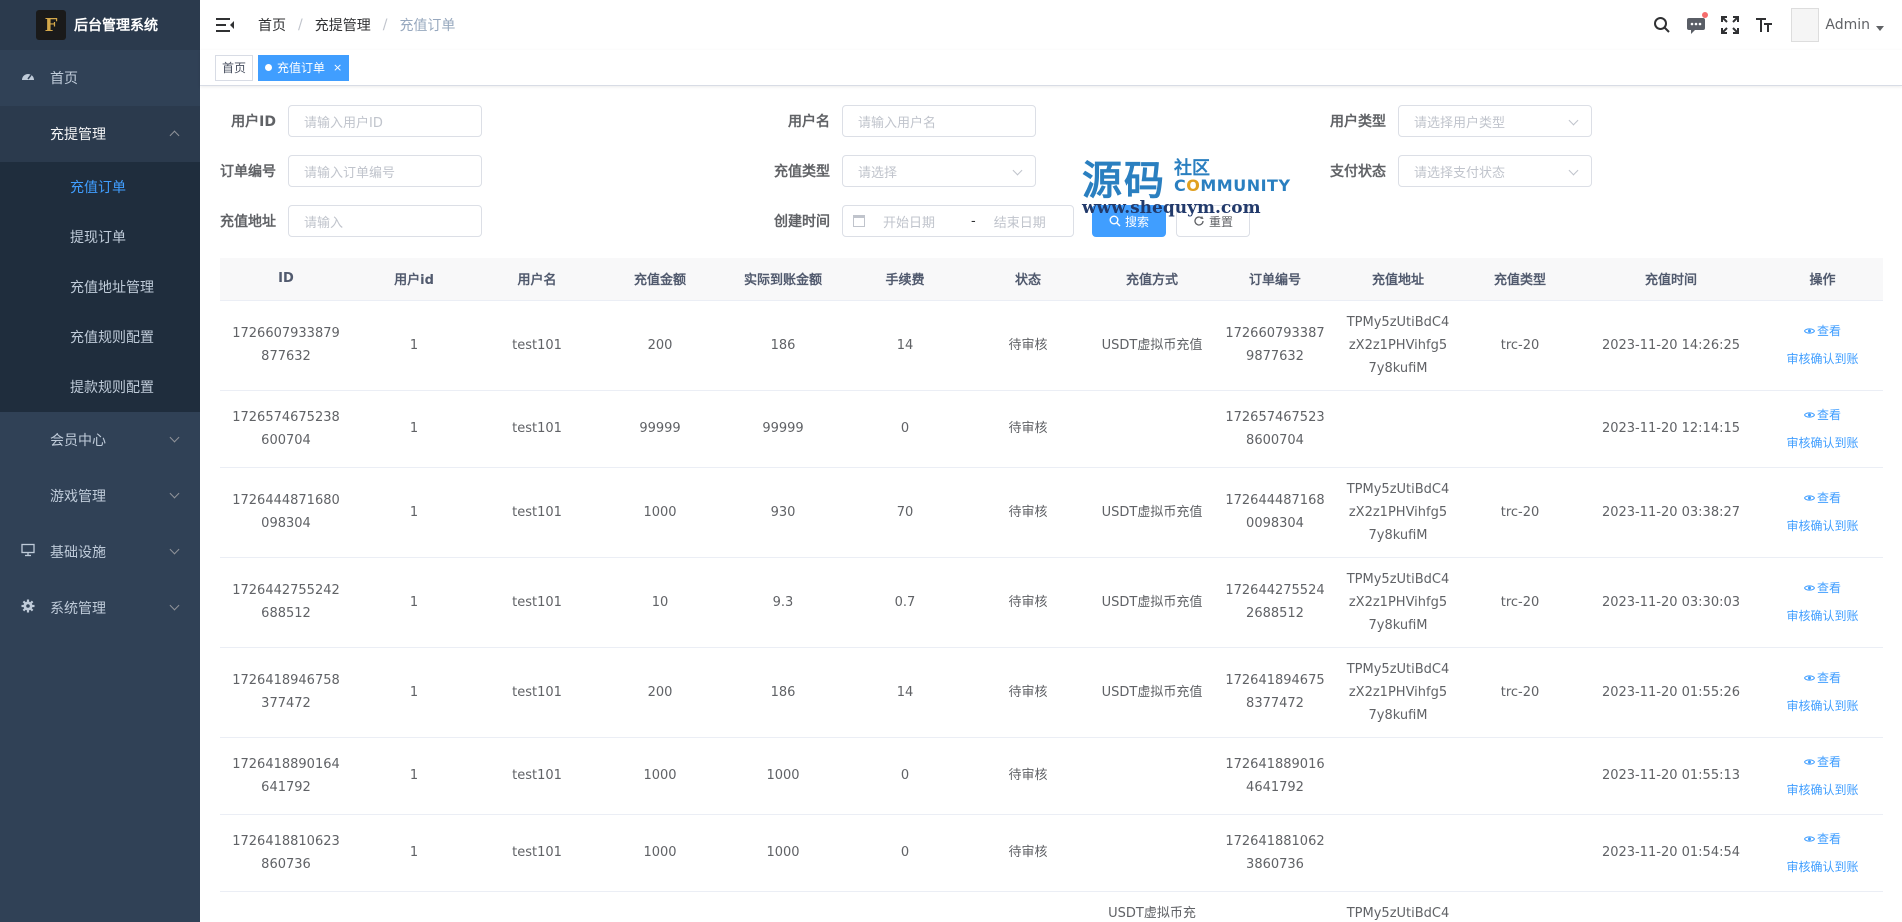 This screenshot has height=922, width=1902. Describe the element at coordinates (385, 171) in the screenshot. I see `order-no-input: 请输入订单编号` at that location.